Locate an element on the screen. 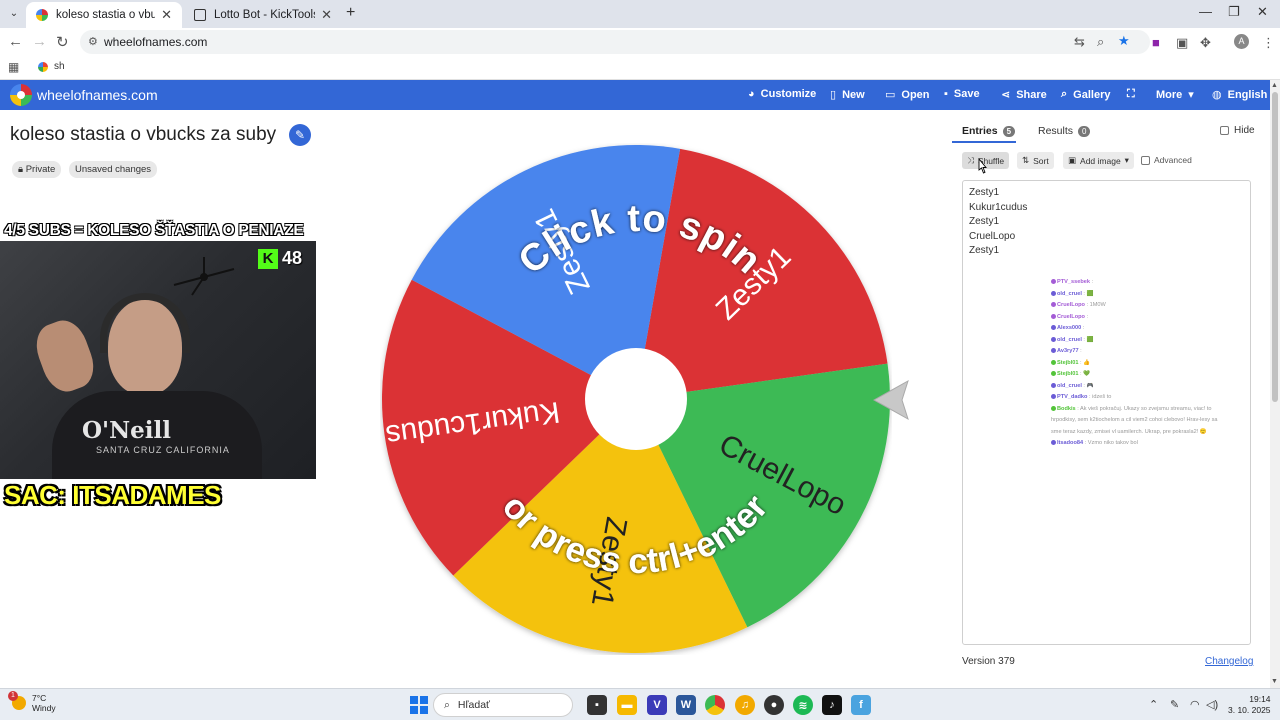 This screenshot has width=1280, height=720. chat-badge-icon is located at coordinates (1053, 397).